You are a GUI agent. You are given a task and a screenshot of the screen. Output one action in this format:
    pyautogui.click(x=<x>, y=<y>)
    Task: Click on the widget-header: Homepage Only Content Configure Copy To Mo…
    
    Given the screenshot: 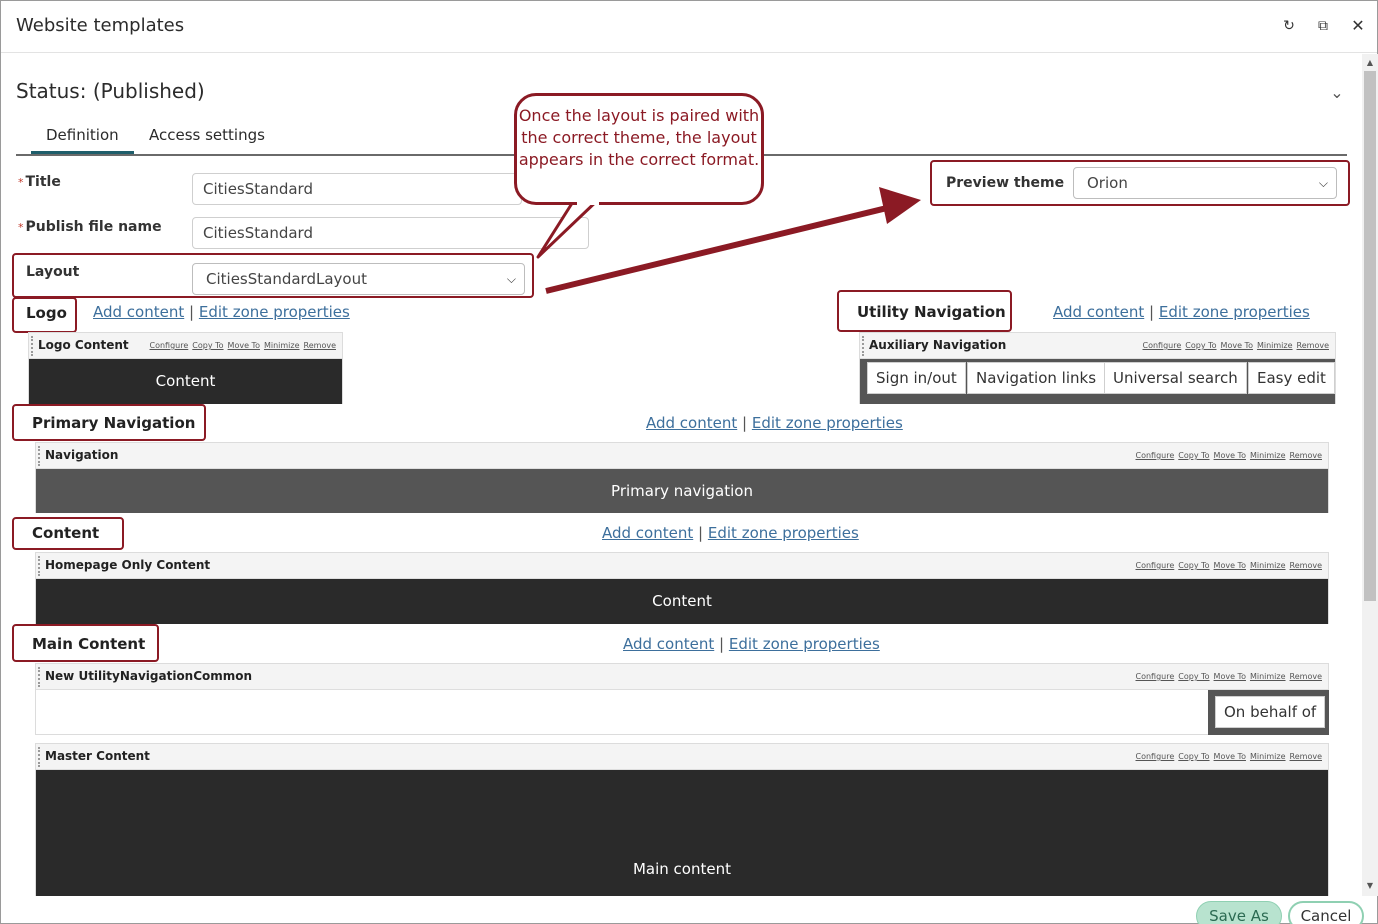 What is the action you would take?
    pyautogui.click(x=682, y=566)
    